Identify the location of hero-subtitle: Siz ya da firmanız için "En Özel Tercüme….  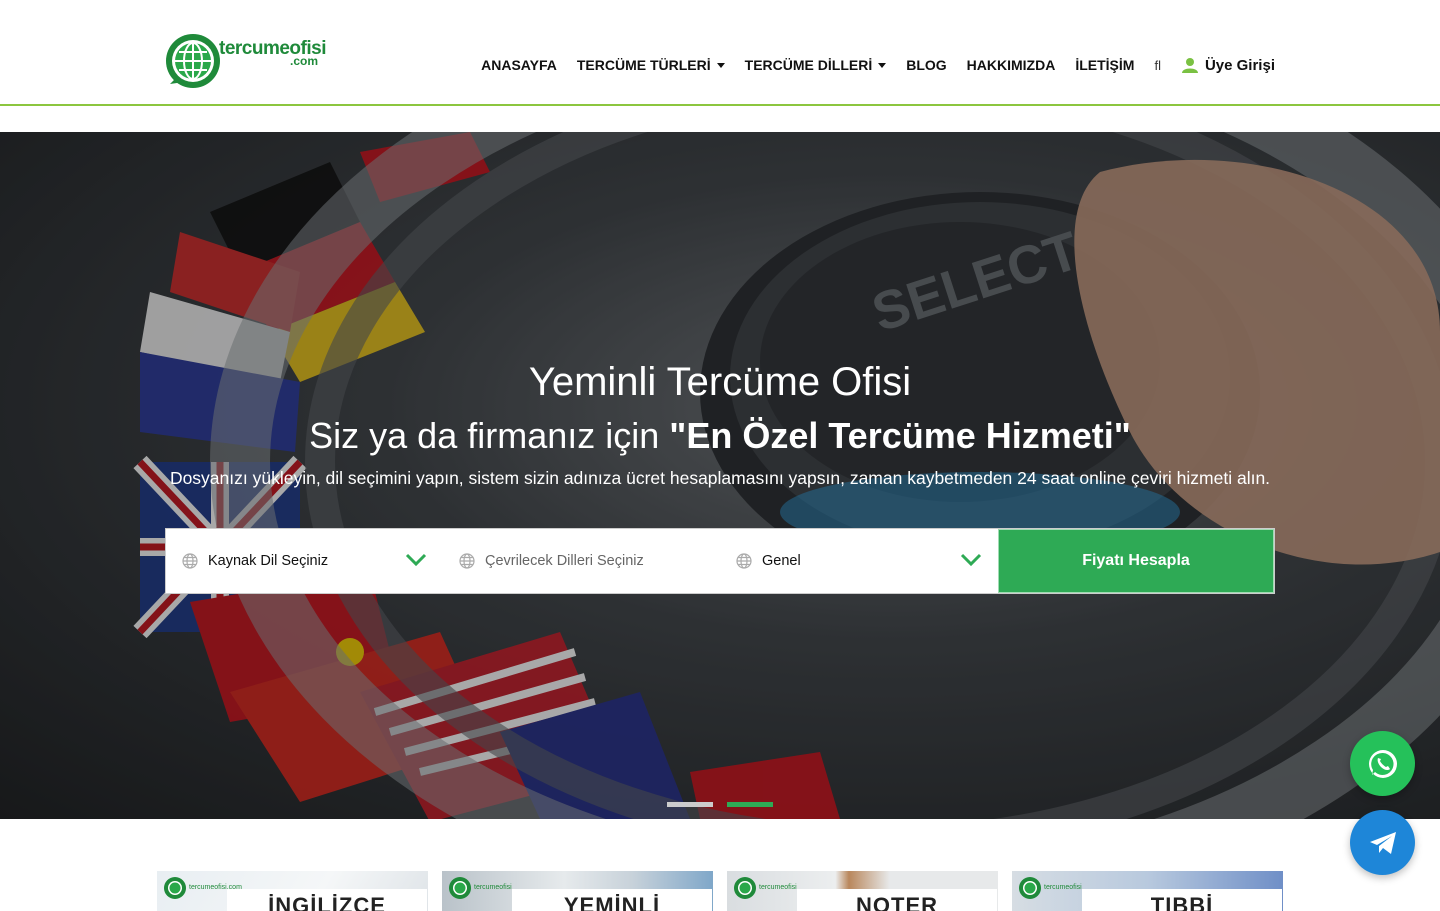
(720, 436).